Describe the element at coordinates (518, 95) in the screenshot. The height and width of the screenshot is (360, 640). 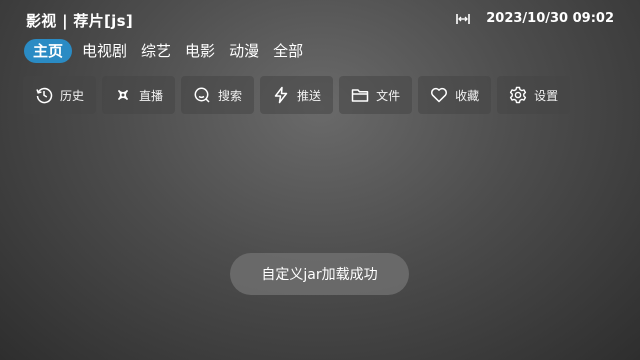
I see `gear-icon` at that location.